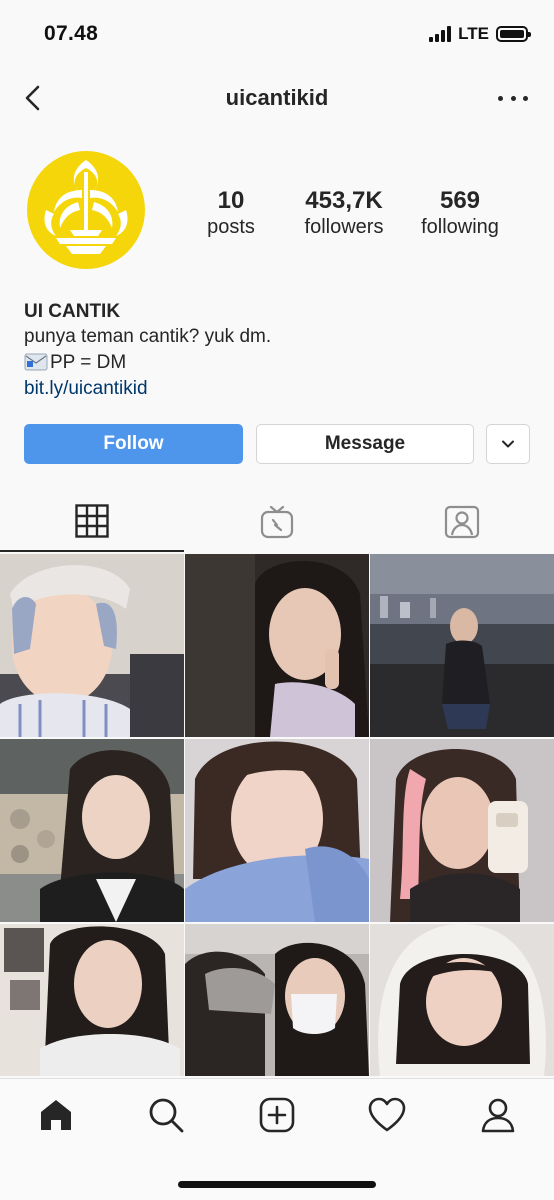 This screenshot has height=1200, width=554. I want to click on profile-stats: 10 posts 453,7K followers 569 following, so click(355, 217).